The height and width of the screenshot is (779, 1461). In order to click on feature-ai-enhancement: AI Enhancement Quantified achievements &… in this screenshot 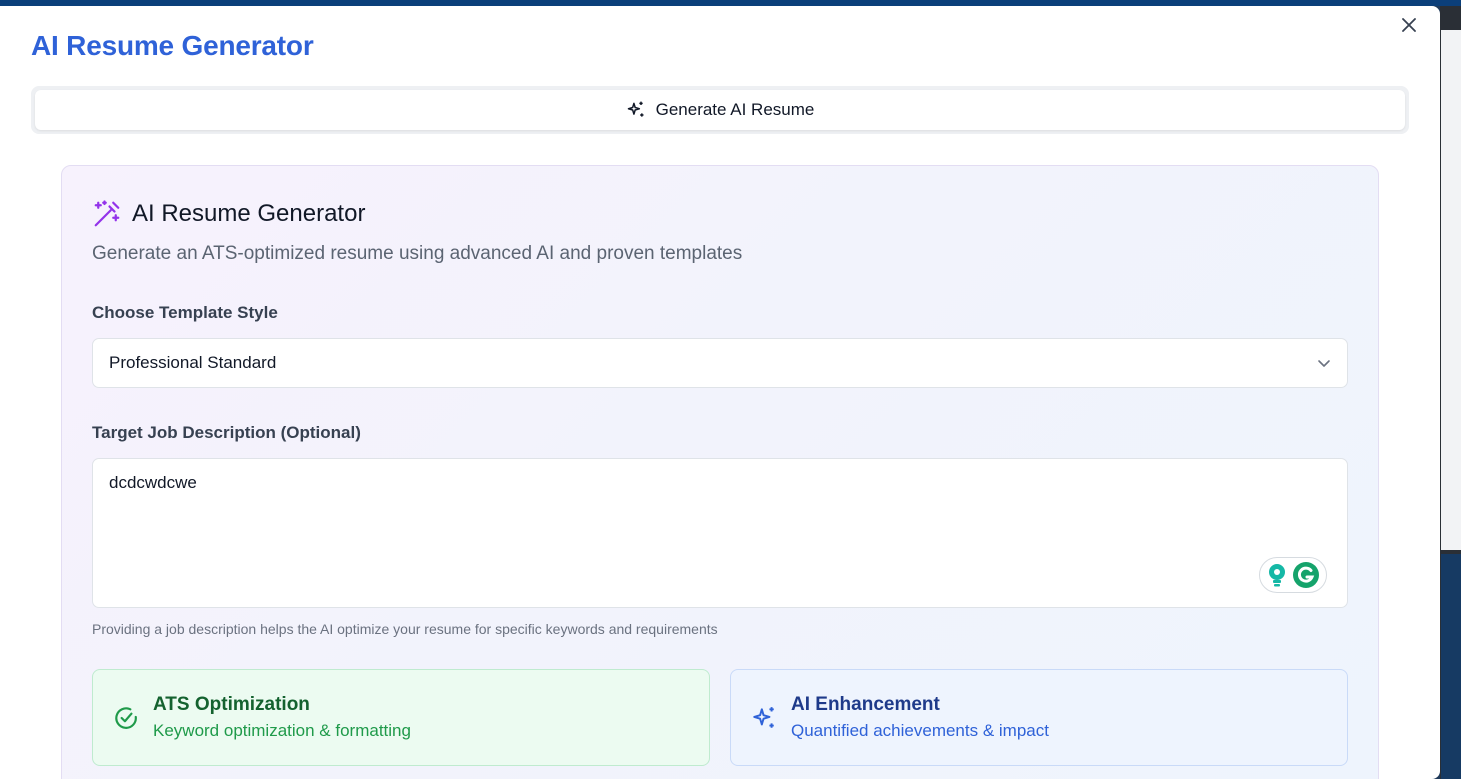, I will do `click(1039, 717)`.